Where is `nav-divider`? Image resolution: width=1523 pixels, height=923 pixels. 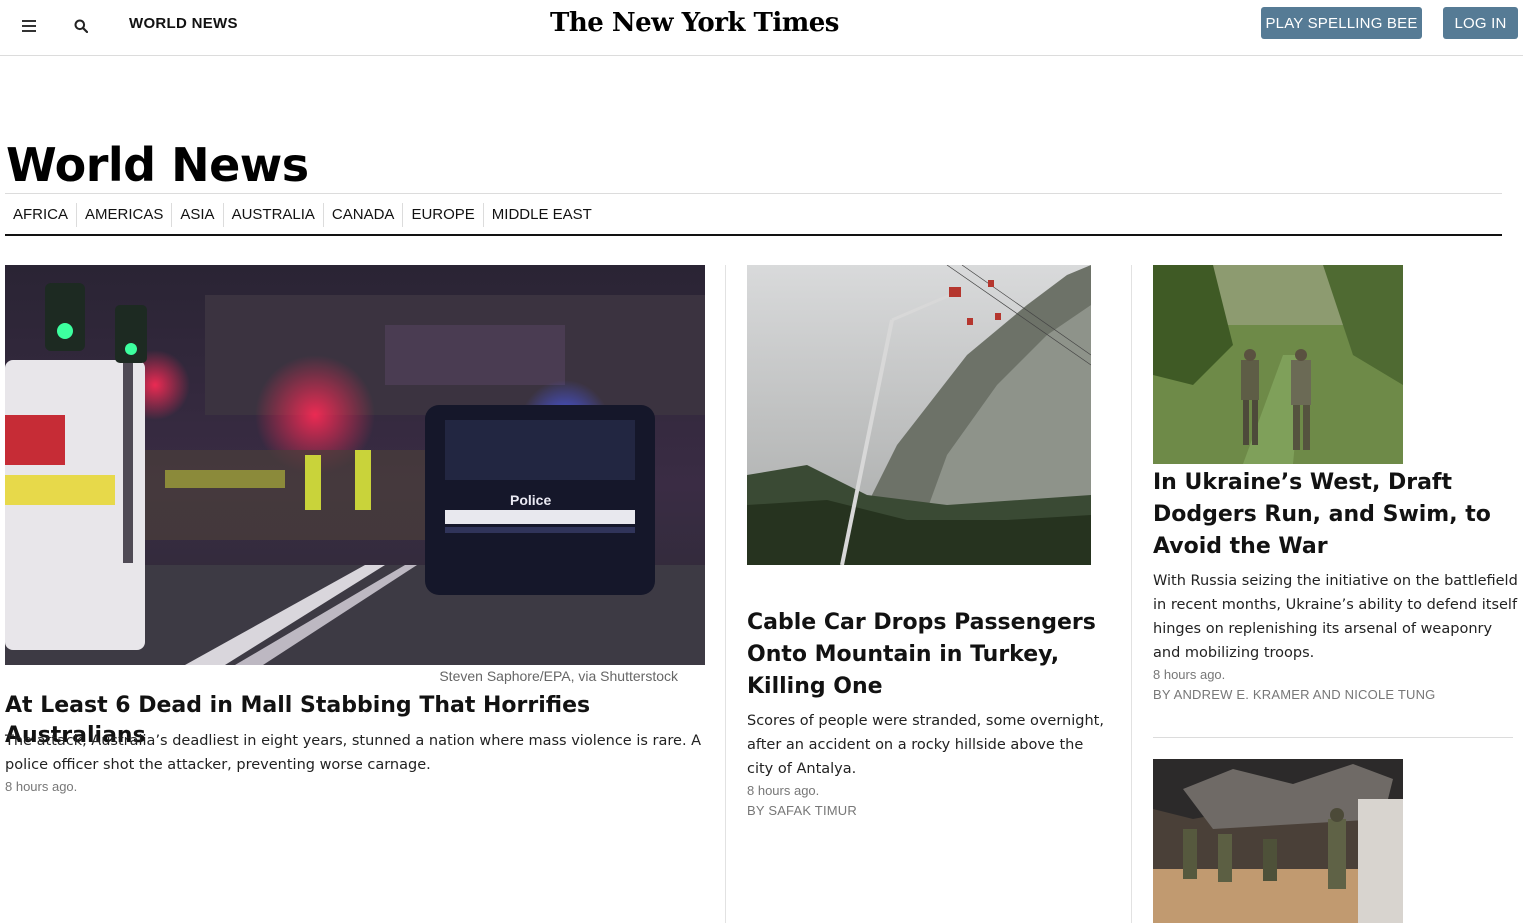
nav-divider is located at coordinates (753, 235).